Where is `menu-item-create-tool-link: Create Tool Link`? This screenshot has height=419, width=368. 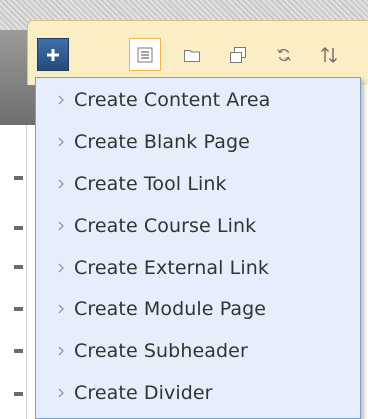 menu-item-create-tool-link: Create Tool Link is located at coordinates (198, 184).